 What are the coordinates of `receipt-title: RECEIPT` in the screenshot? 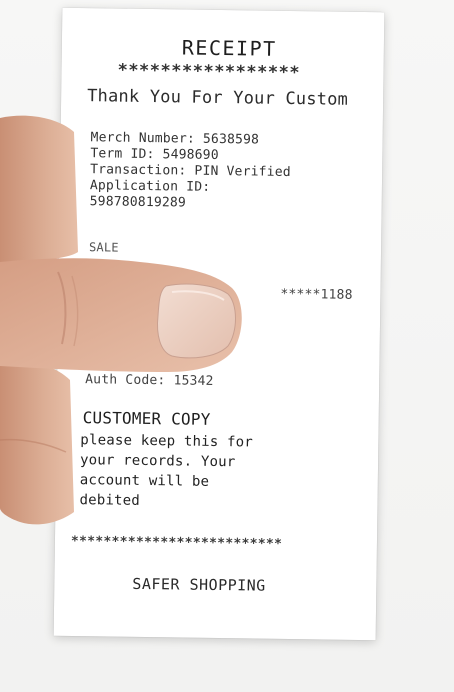 It's located at (229, 48).